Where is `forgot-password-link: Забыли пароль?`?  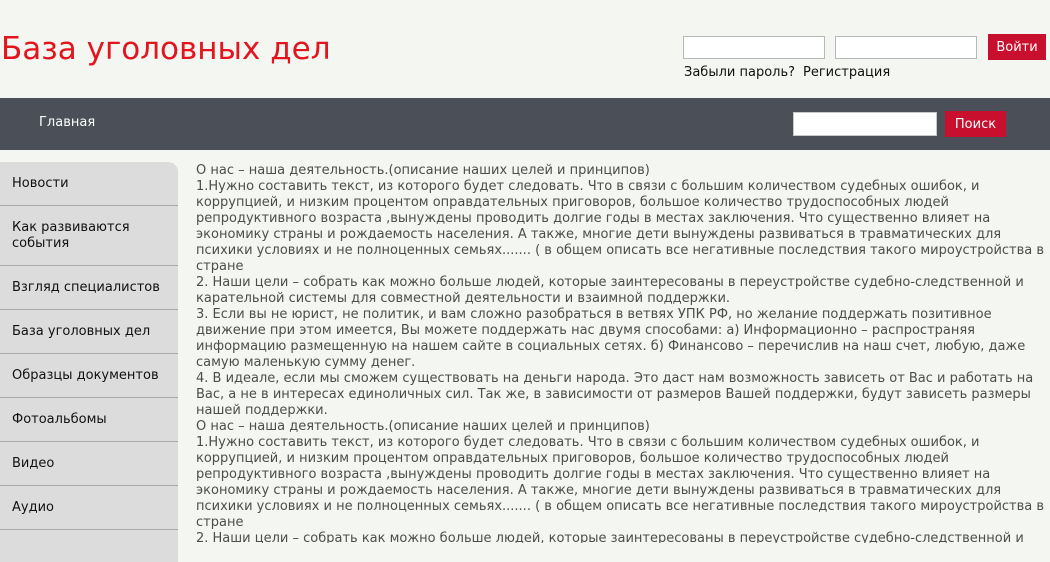 forgot-password-link: Забыли пароль? is located at coordinates (739, 72).